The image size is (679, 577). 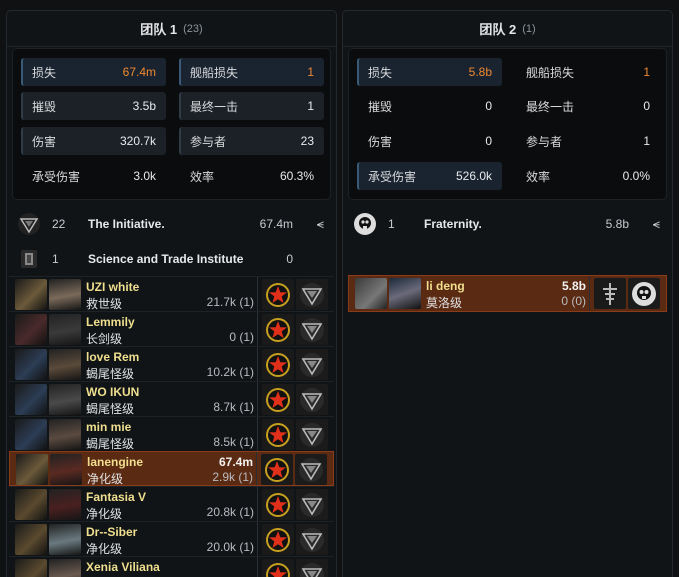 What do you see at coordinates (544, 141) in the screenshot?
I see `stat-label: 参与者` at bounding box center [544, 141].